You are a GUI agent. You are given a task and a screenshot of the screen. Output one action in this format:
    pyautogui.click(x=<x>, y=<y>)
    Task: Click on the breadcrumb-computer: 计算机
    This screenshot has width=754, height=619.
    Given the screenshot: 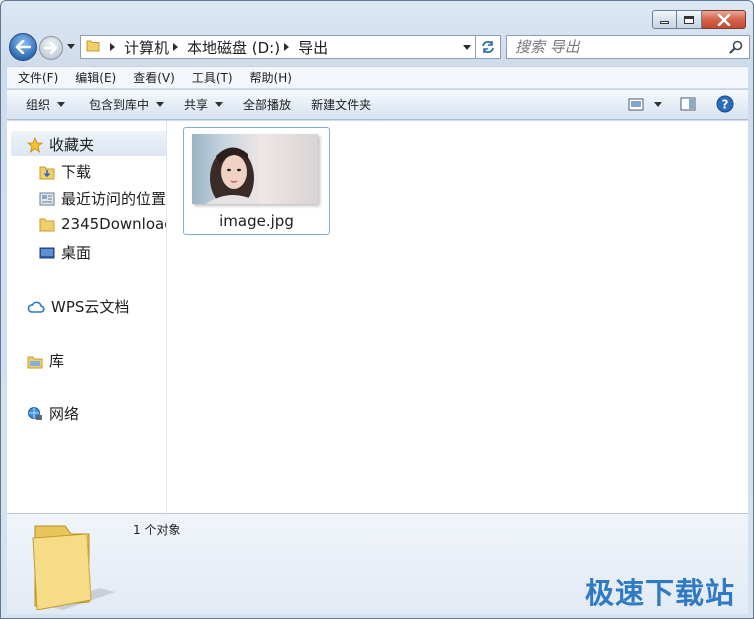 What is the action you would take?
    pyautogui.click(x=146, y=47)
    